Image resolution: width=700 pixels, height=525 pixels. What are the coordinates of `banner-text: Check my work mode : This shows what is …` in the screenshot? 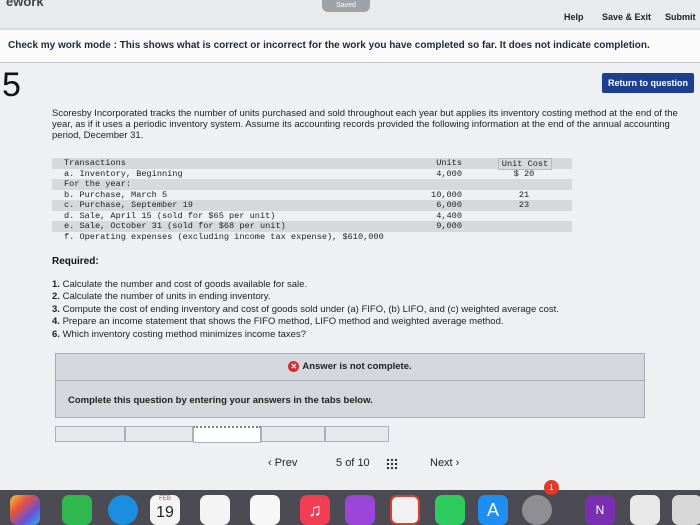 It's located at (329, 45).